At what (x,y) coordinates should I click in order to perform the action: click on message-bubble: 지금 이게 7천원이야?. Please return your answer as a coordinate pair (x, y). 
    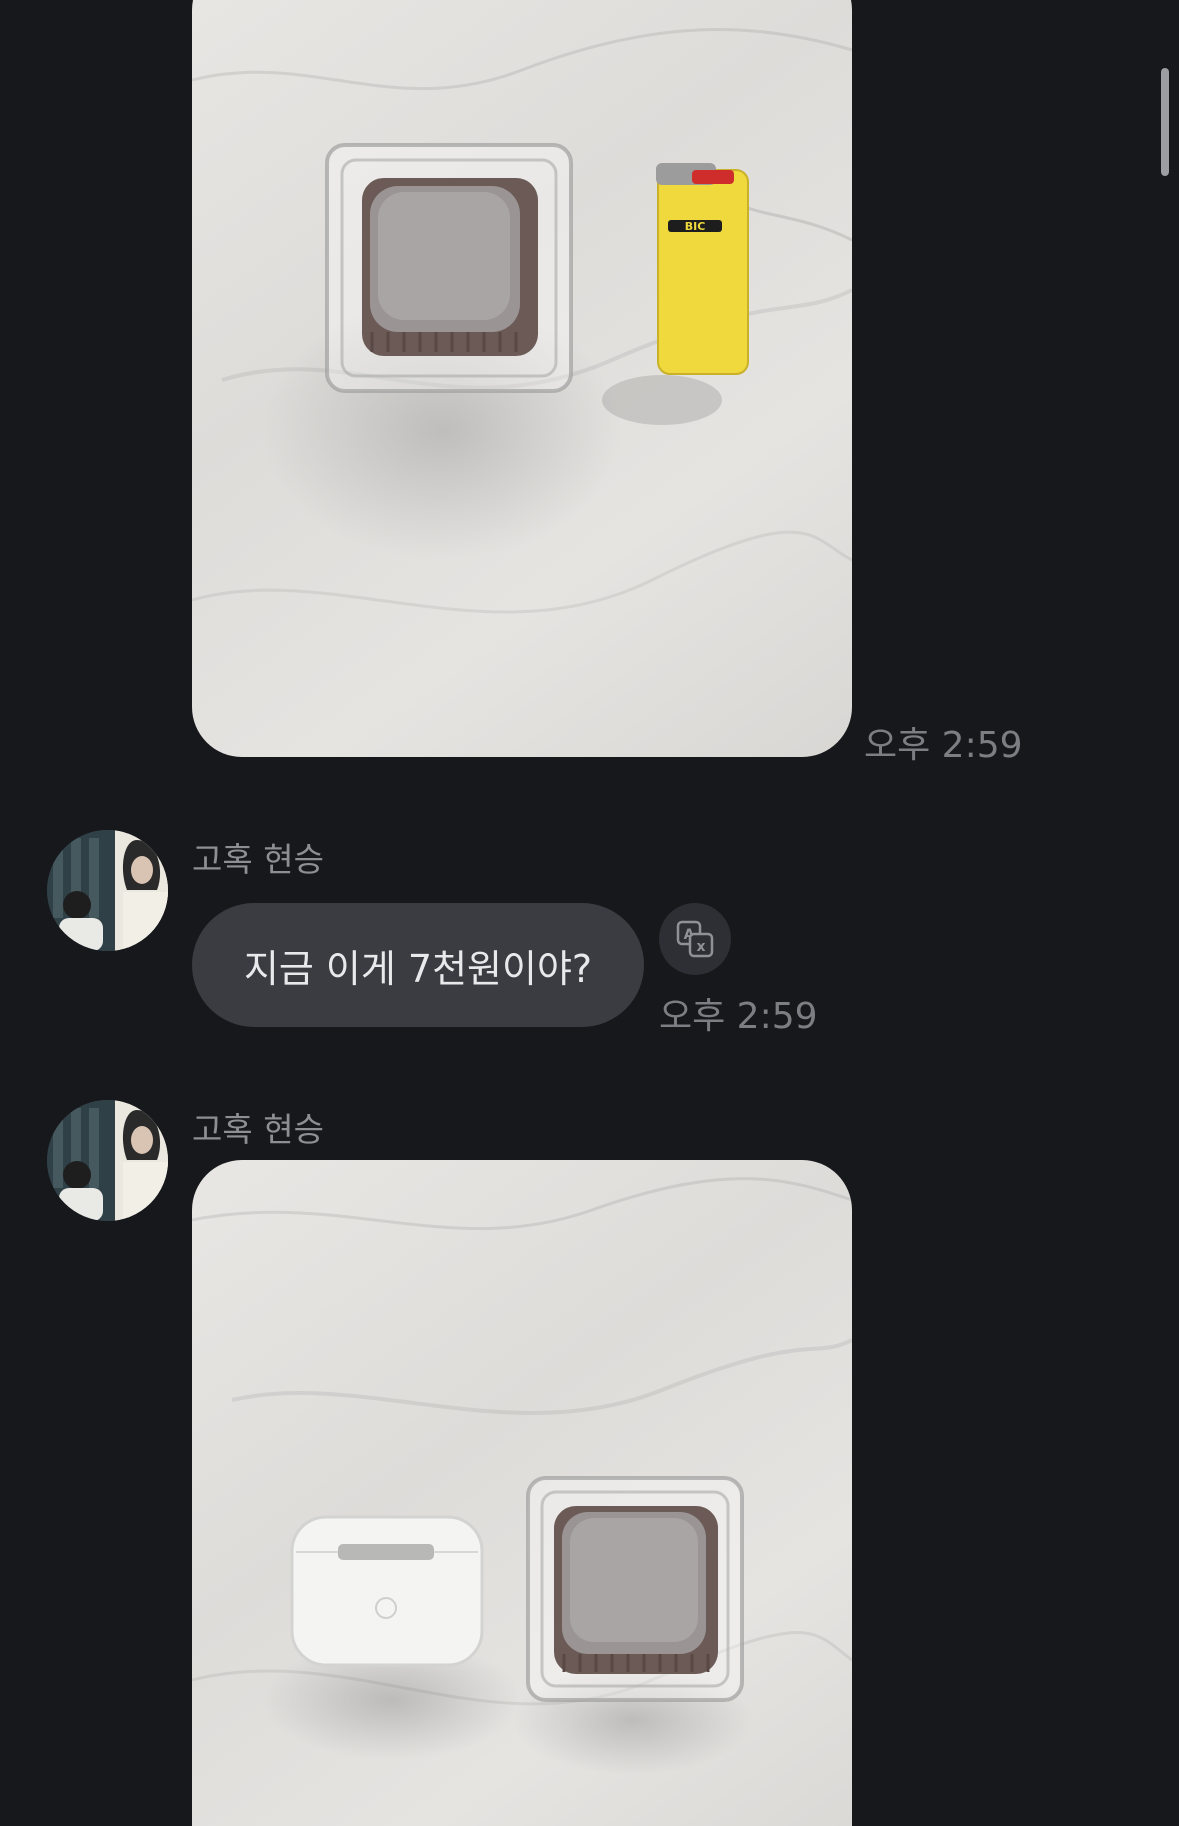
    Looking at the image, I should click on (418, 965).